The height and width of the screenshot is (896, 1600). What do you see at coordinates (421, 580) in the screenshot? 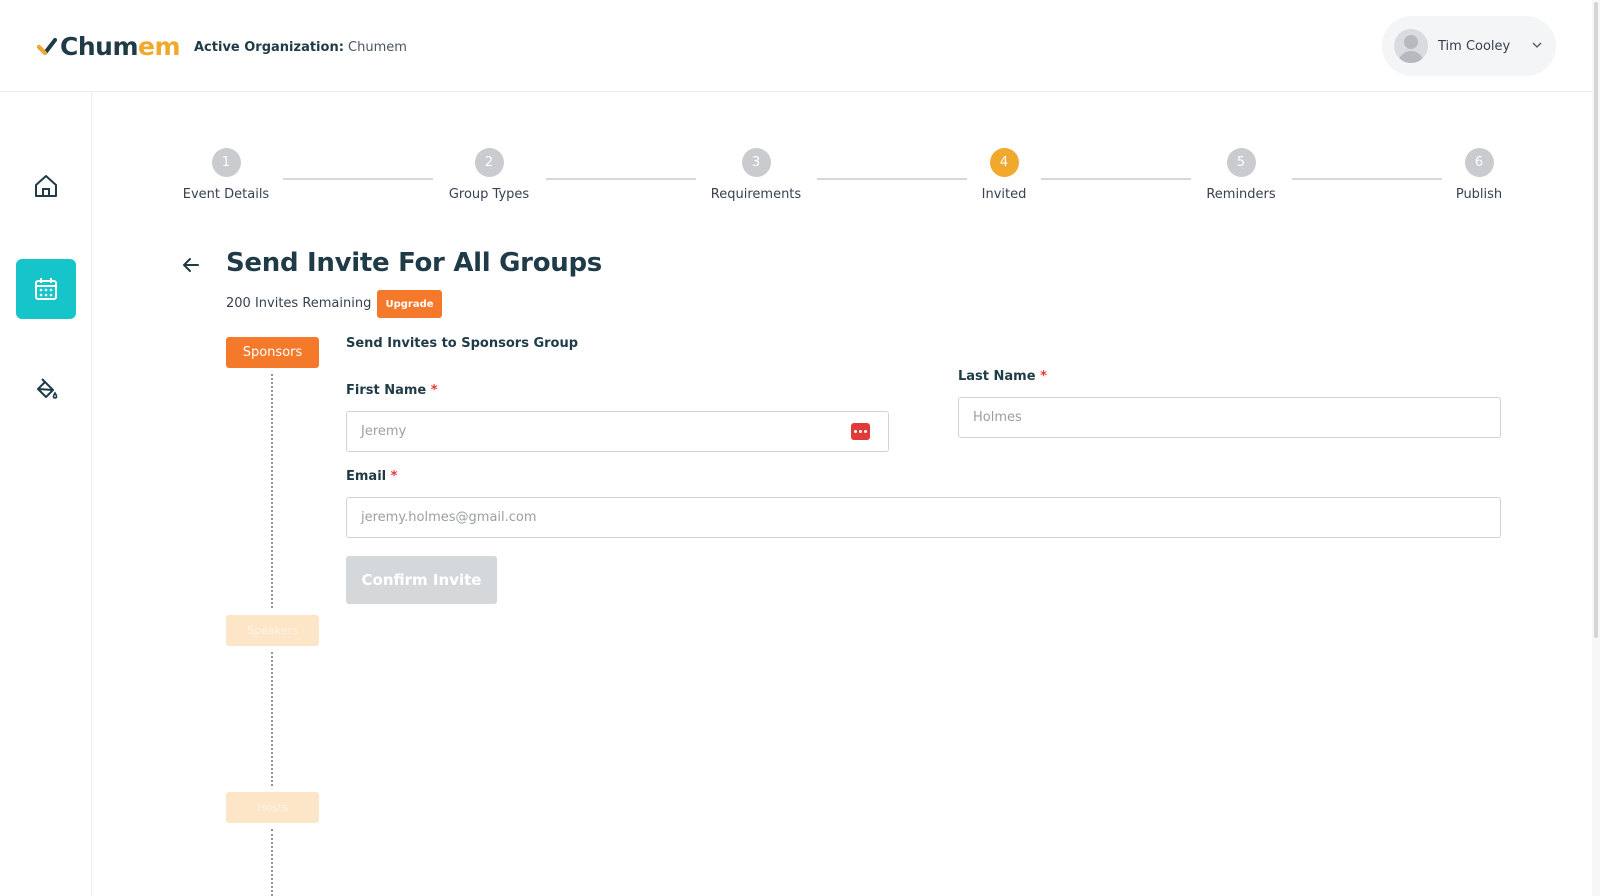
I see `confirm-invite-button: Confirm Invite` at bounding box center [421, 580].